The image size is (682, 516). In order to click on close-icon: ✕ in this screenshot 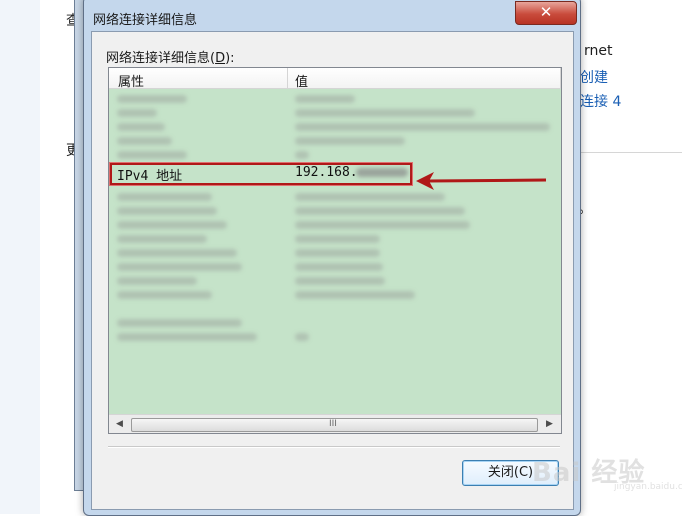, I will do `click(546, 12)`.